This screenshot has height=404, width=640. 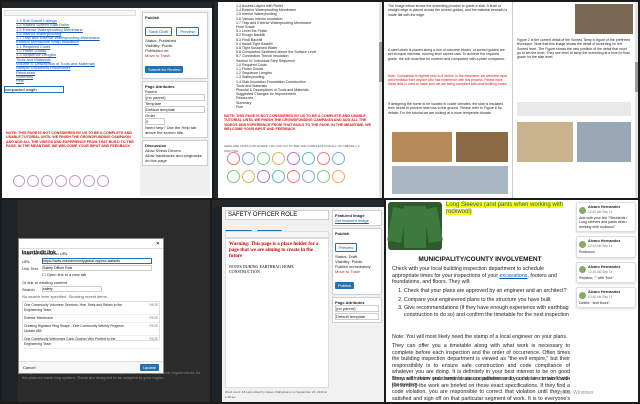 I want to click on list-item: Fine, so click(x=306, y=107).